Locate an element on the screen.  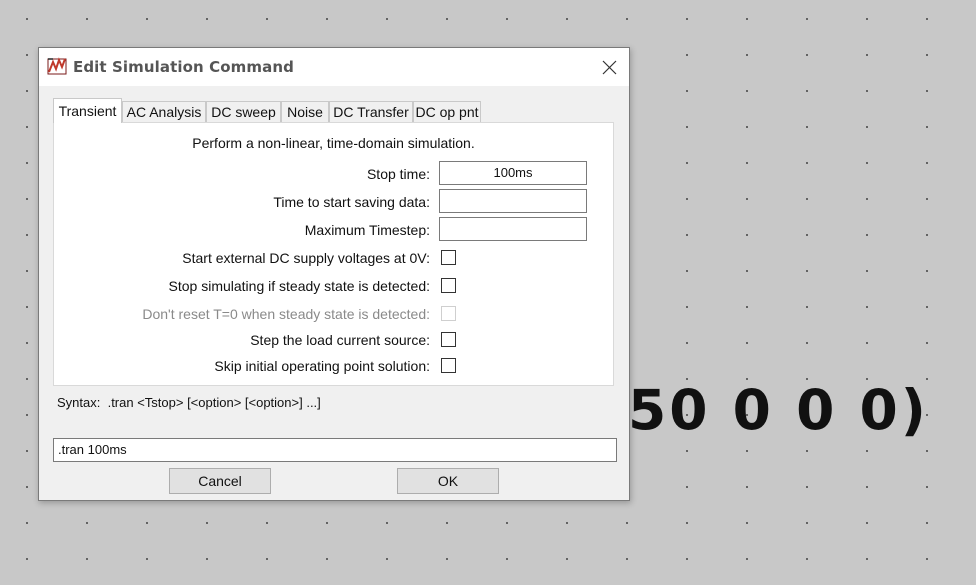
ok-button: OK is located at coordinates (448, 481).